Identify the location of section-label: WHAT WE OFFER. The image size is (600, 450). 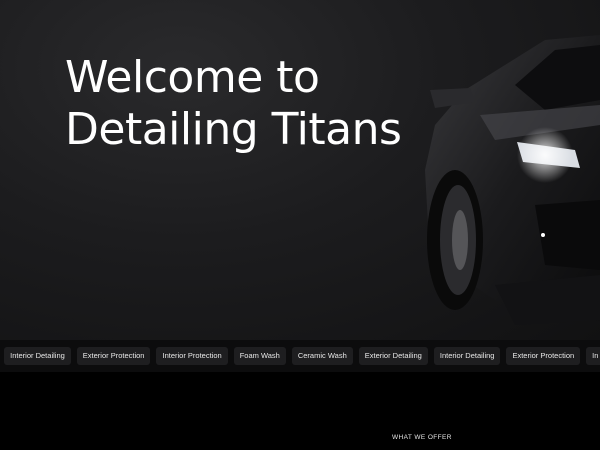
(422, 437).